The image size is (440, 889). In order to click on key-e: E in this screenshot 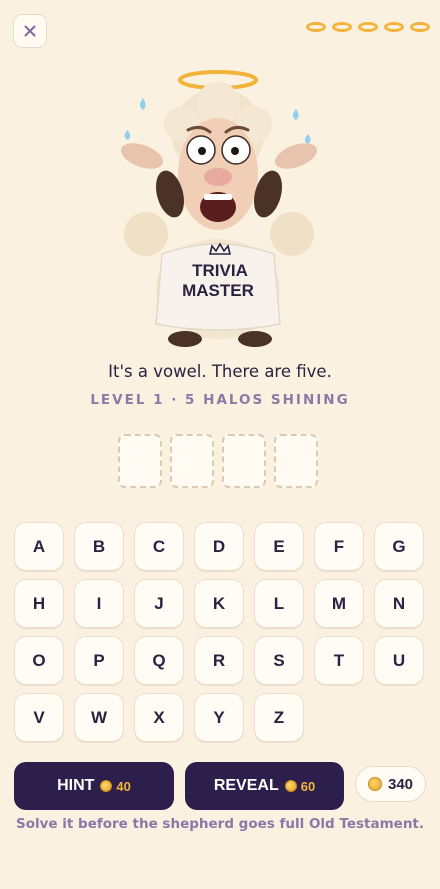, I will do `click(279, 546)`.